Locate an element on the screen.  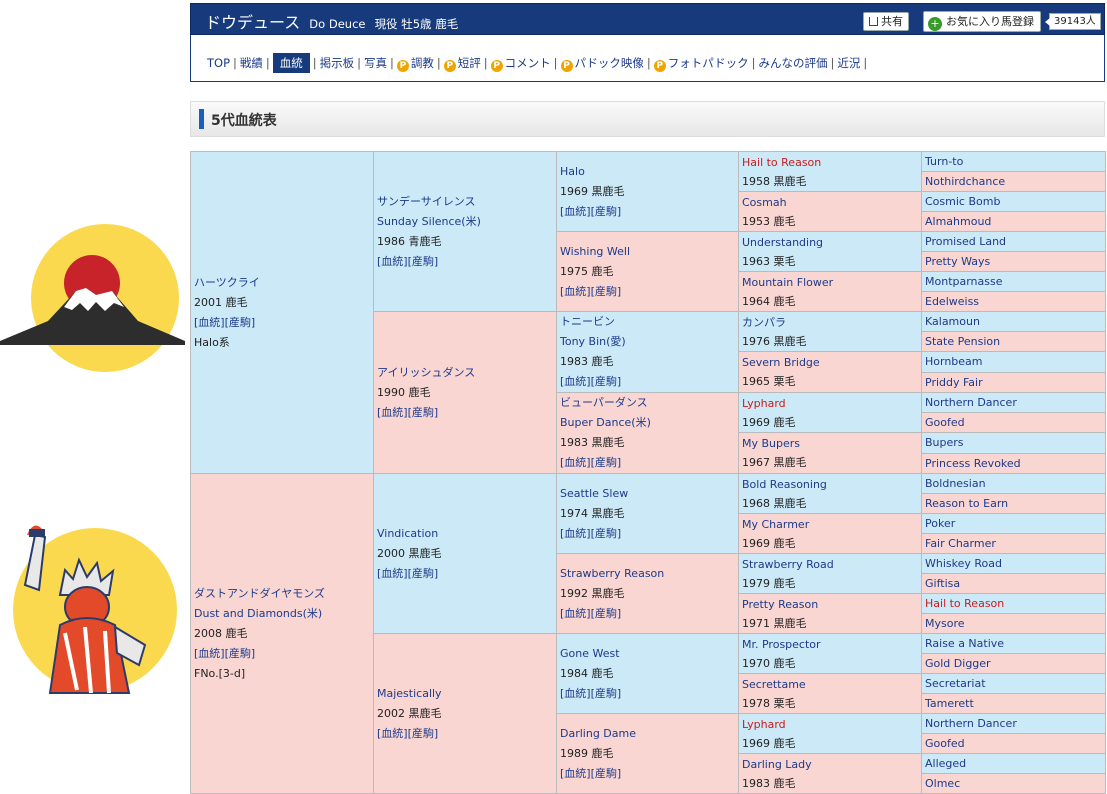
ancestor-name: My Charmer is located at coordinates (775, 524).